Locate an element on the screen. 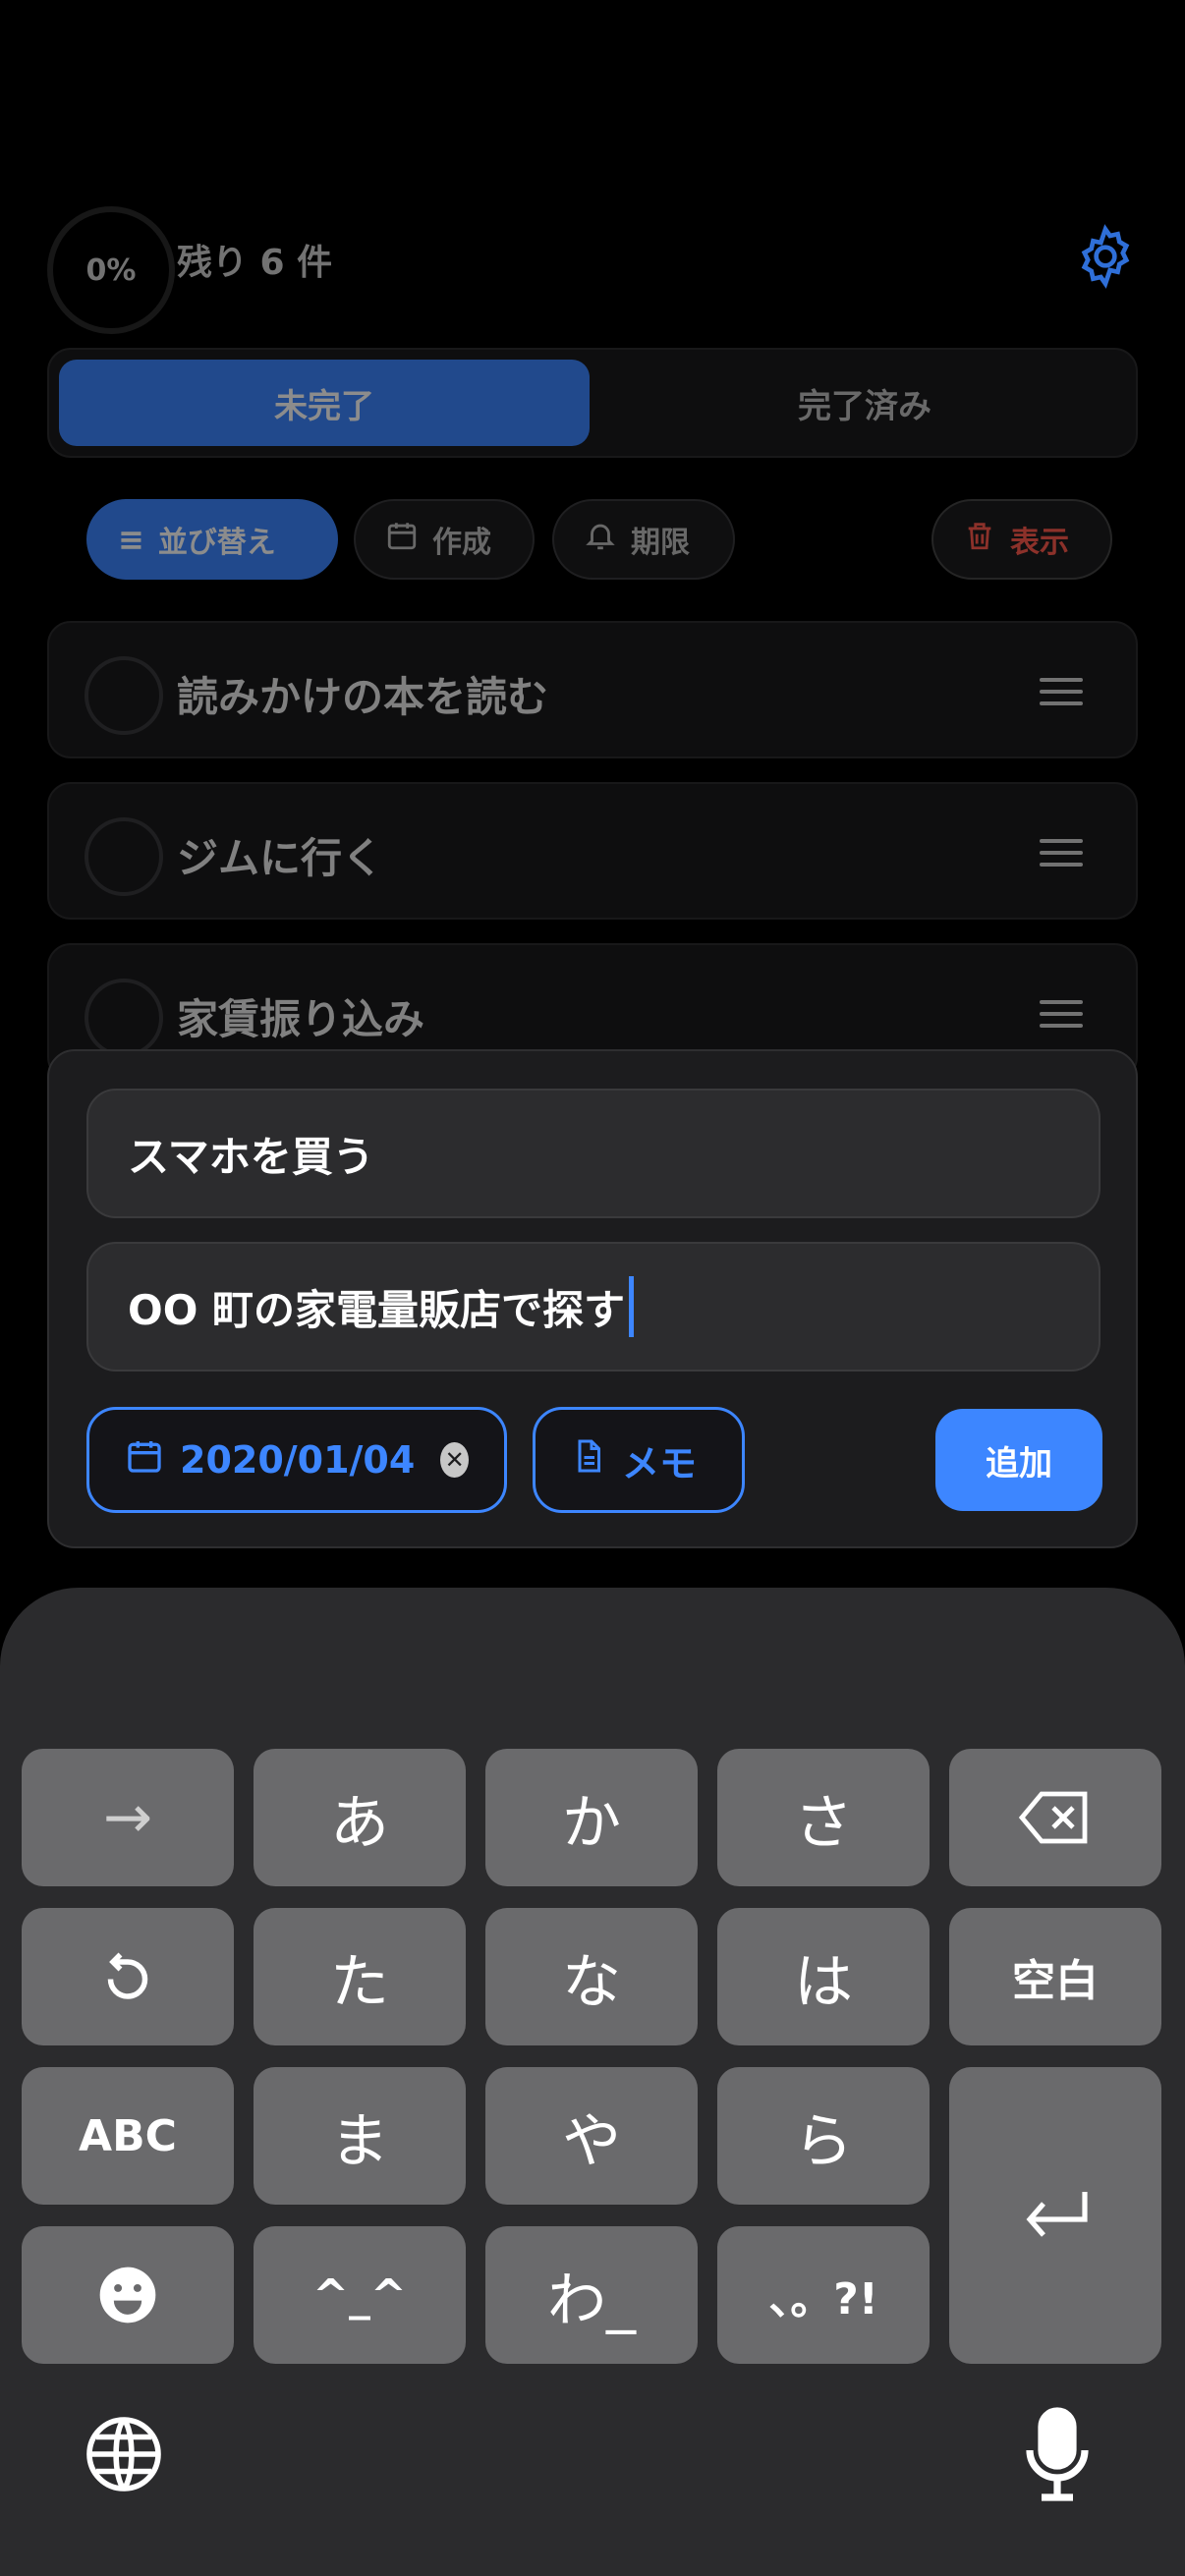 This screenshot has height=2576, width=1185. task-title-input: スマホを買う is located at coordinates (593, 1153).